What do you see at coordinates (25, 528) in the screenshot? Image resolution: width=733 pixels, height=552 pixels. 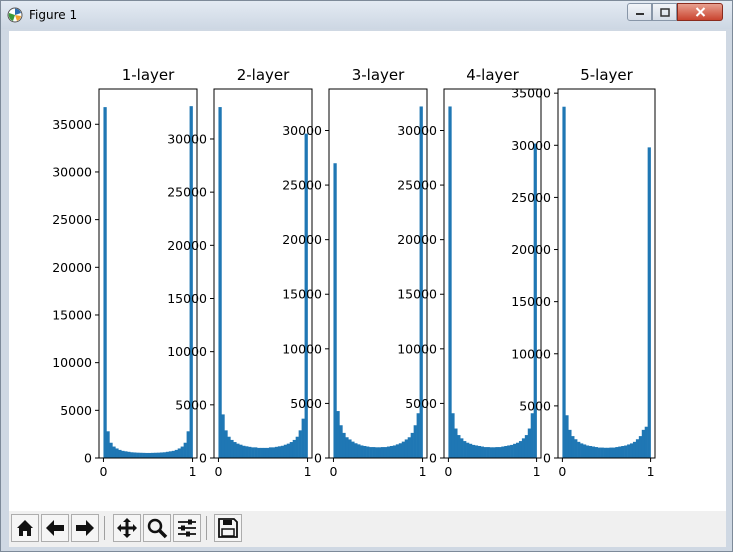 I see `home-button` at bounding box center [25, 528].